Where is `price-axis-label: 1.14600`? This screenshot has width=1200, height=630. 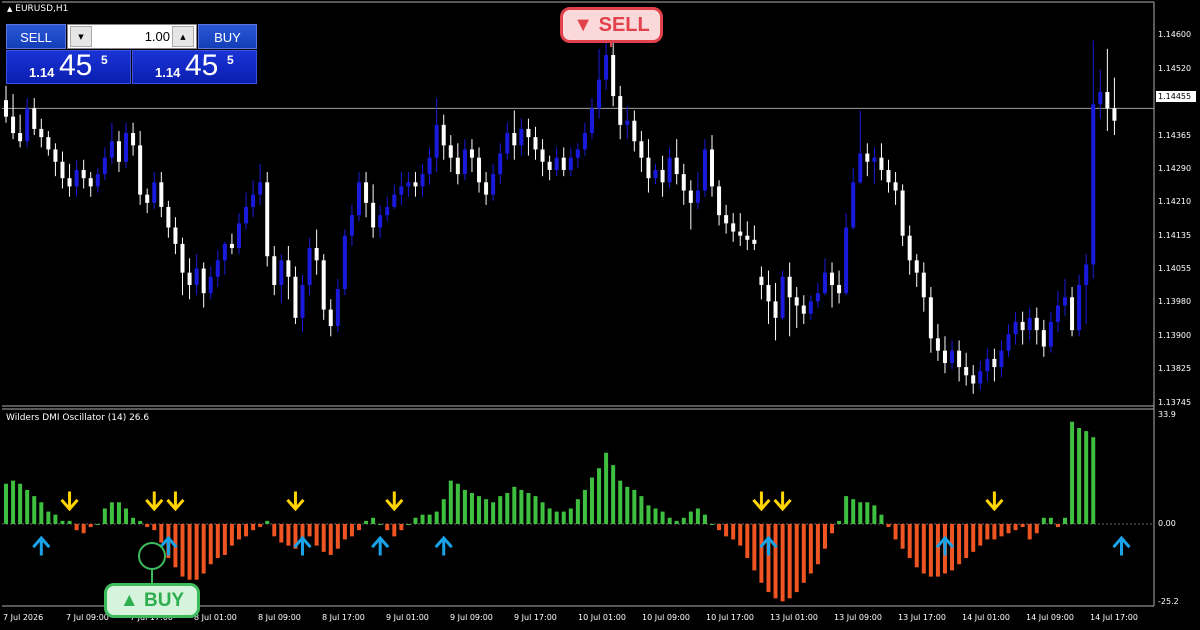 price-axis-label: 1.14600 is located at coordinates (1175, 34).